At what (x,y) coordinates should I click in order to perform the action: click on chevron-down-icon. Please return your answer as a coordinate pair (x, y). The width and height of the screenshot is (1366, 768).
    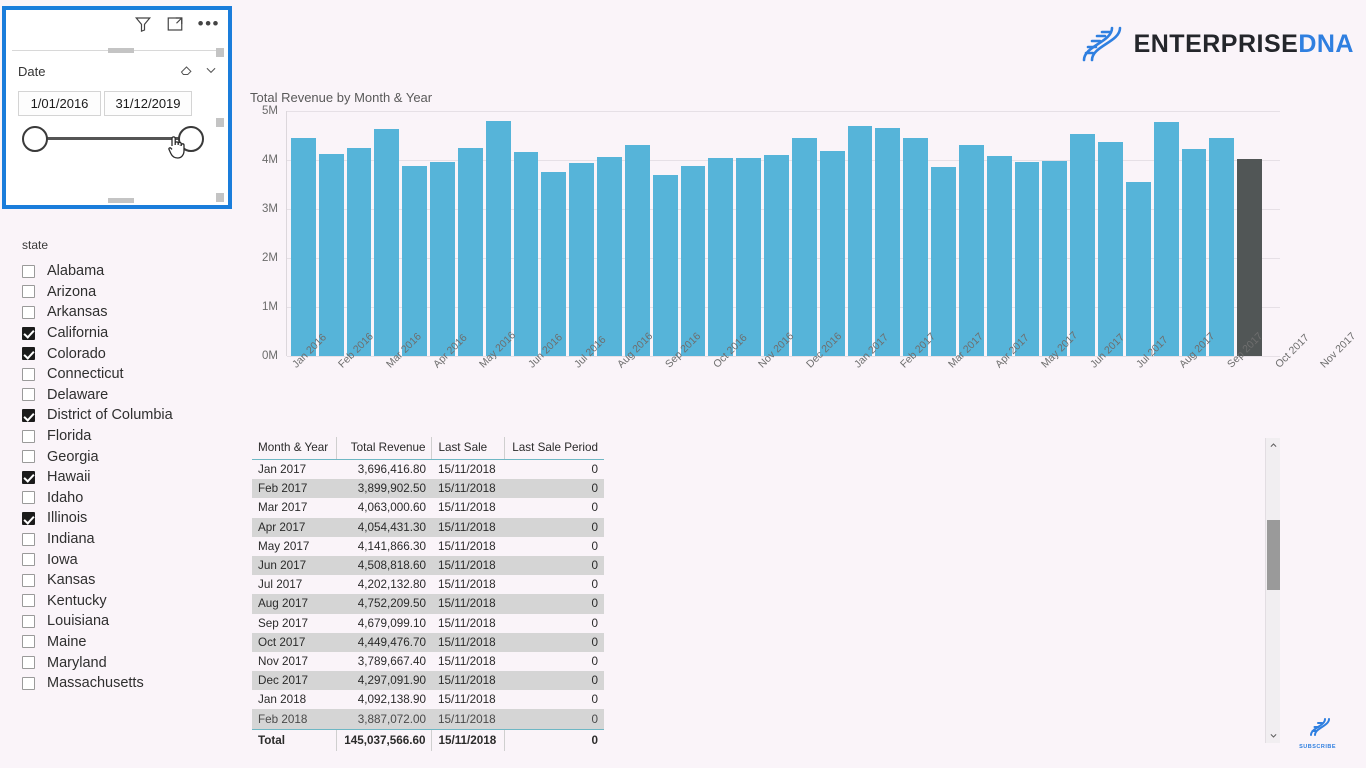
    Looking at the image, I should click on (211, 72).